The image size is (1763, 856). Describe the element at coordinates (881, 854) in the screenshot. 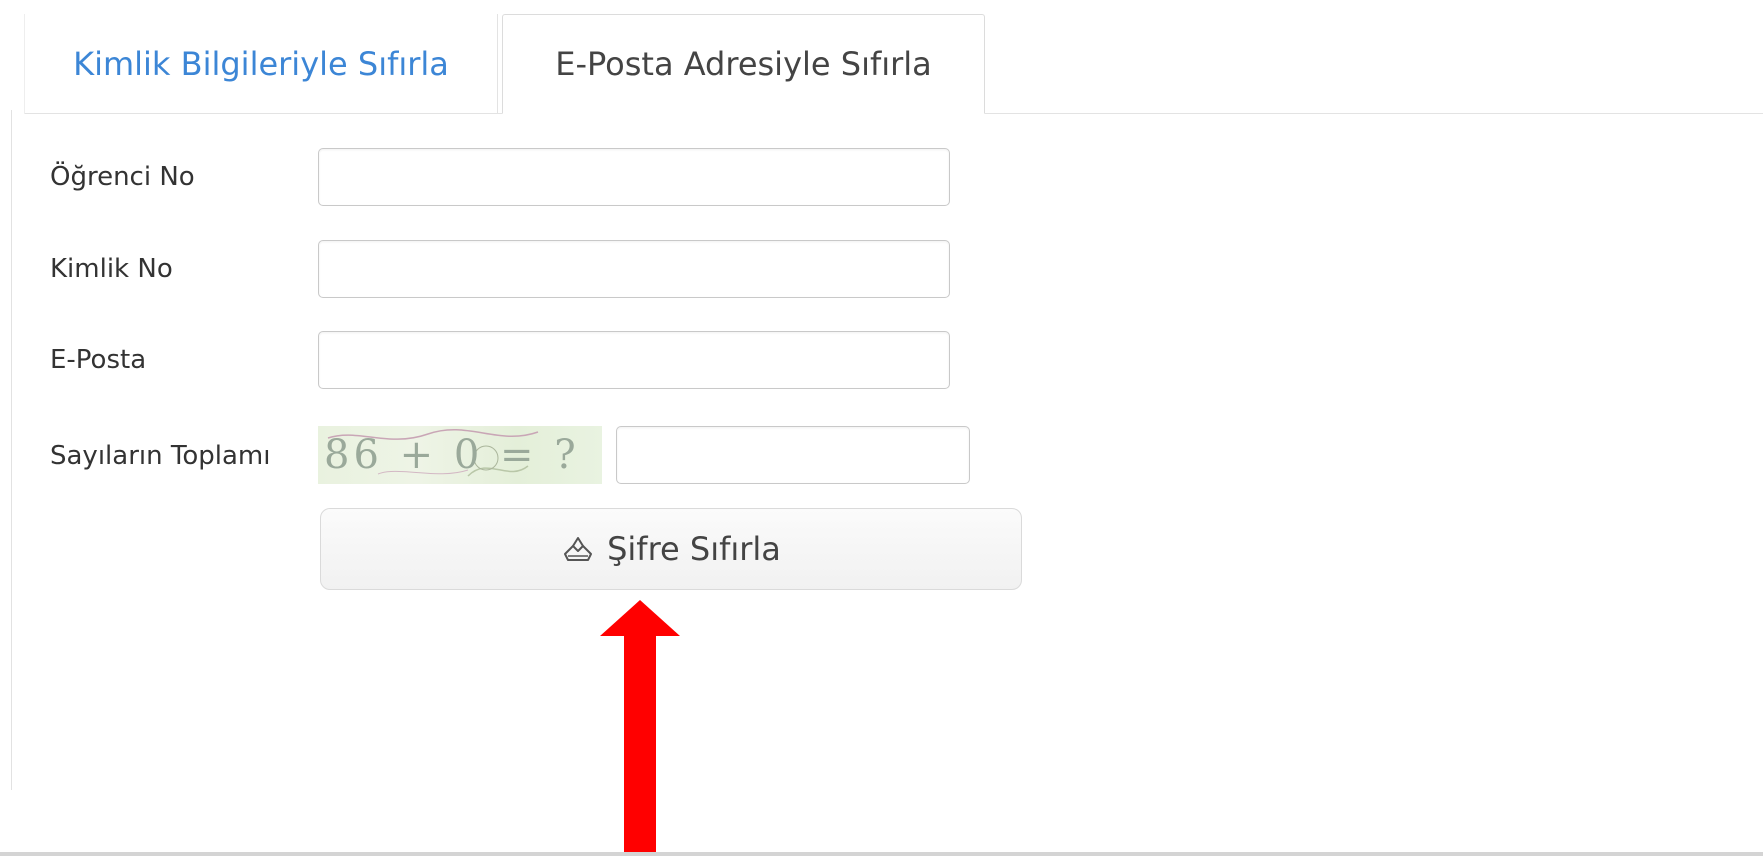

I see `bottom-border` at that location.